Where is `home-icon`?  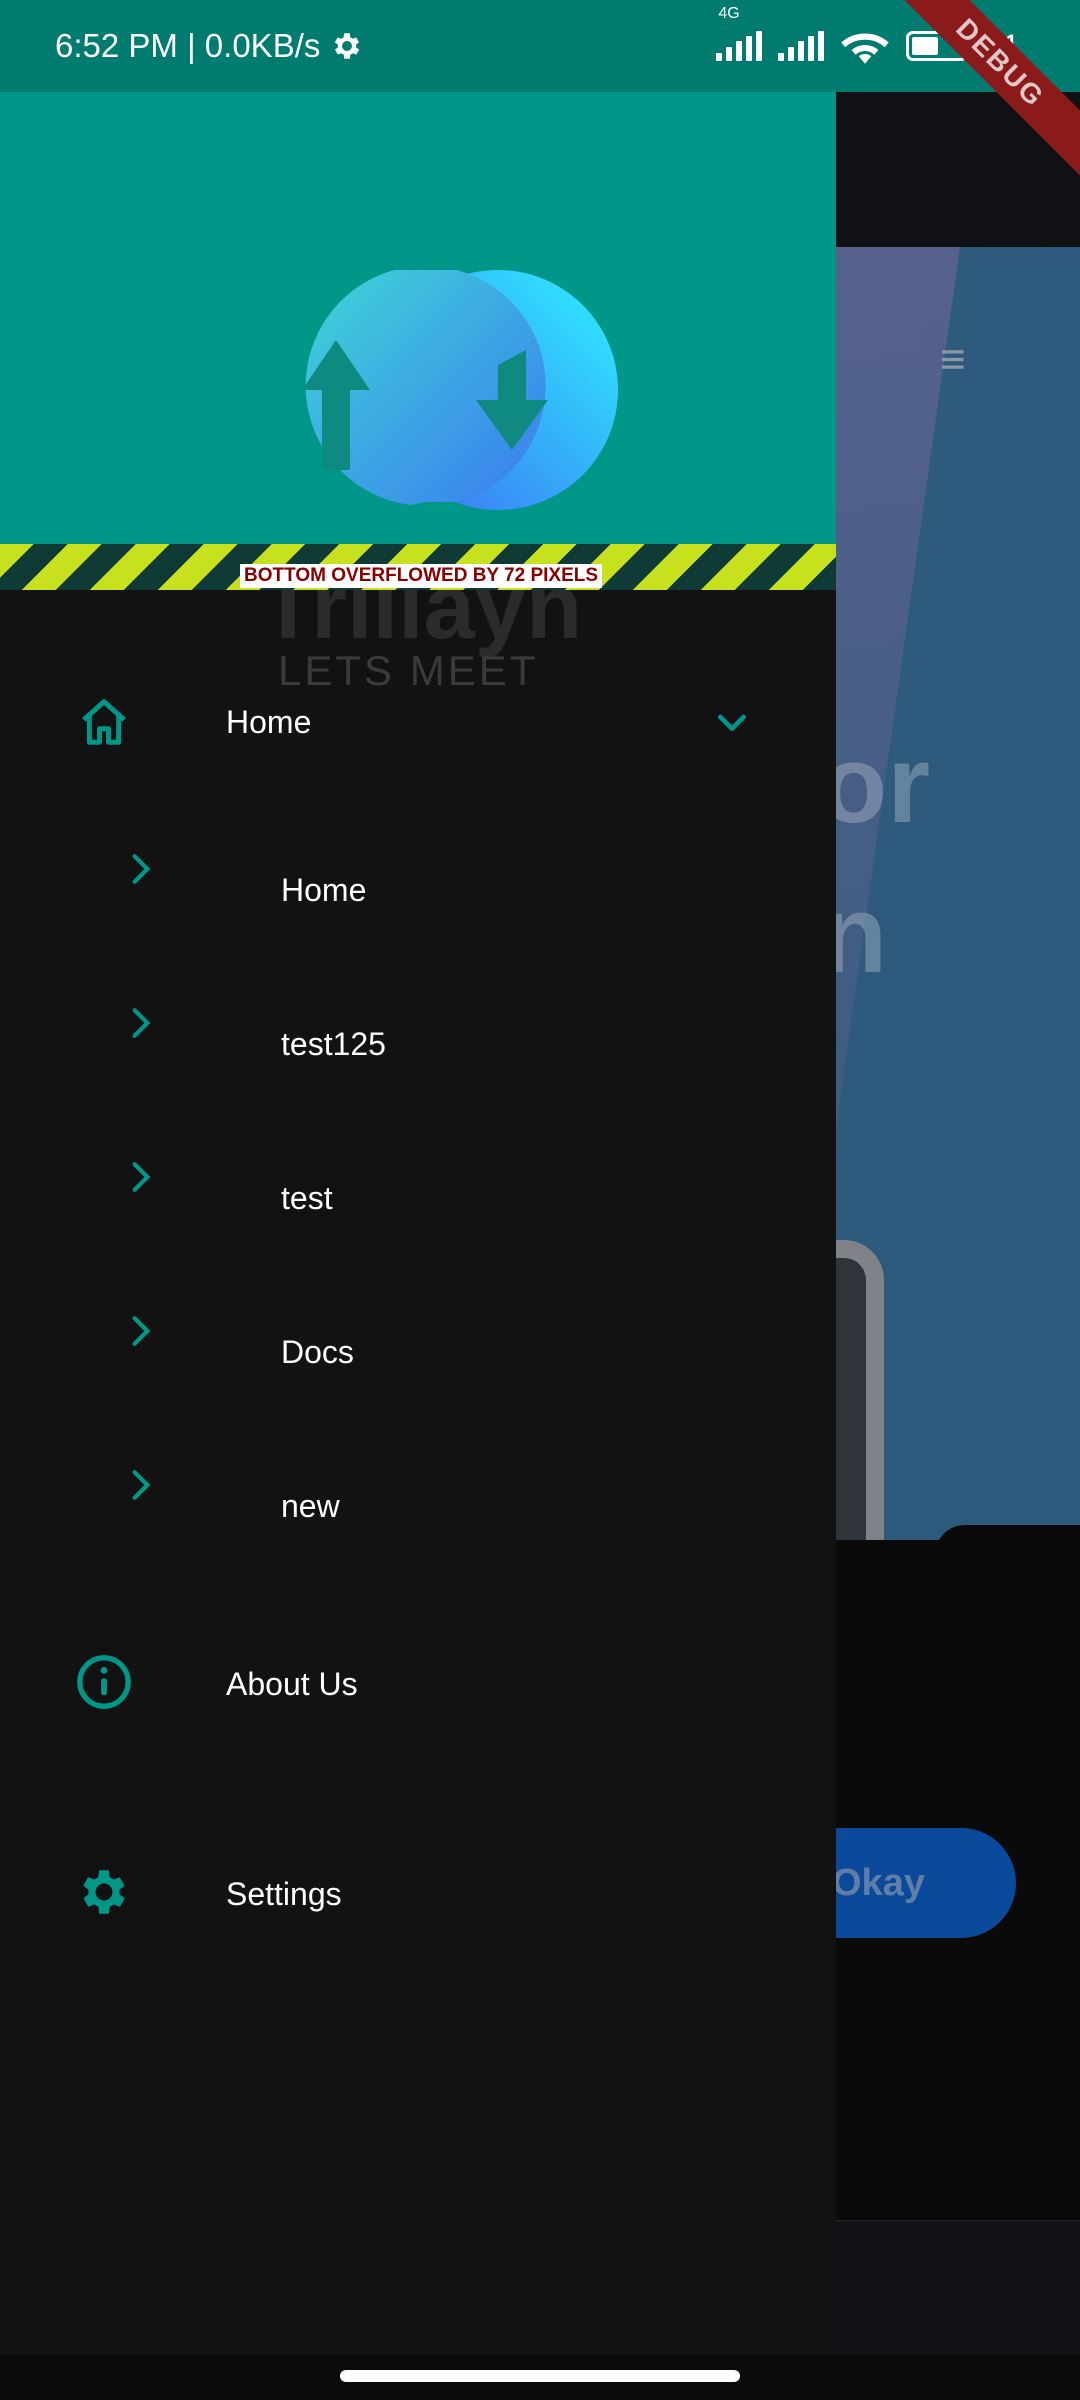 home-icon is located at coordinates (104, 722).